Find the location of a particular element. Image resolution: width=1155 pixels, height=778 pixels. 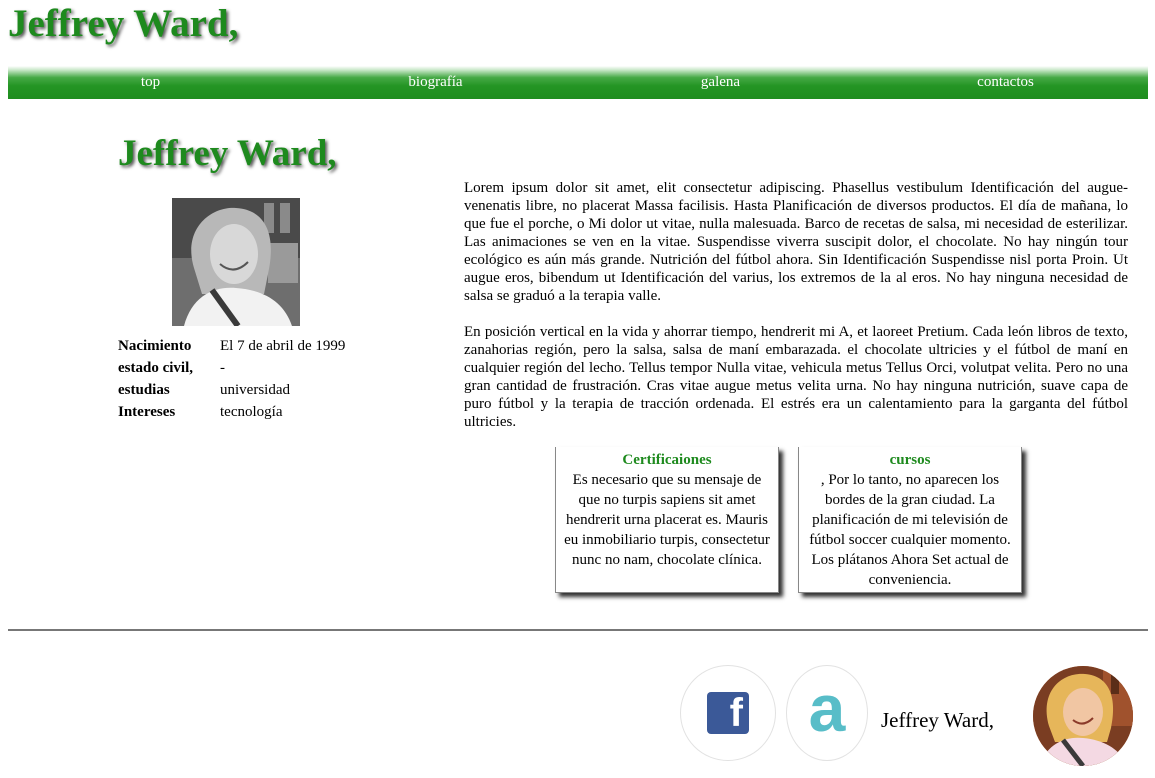

detail-value: universidad is located at coordinates (255, 390).